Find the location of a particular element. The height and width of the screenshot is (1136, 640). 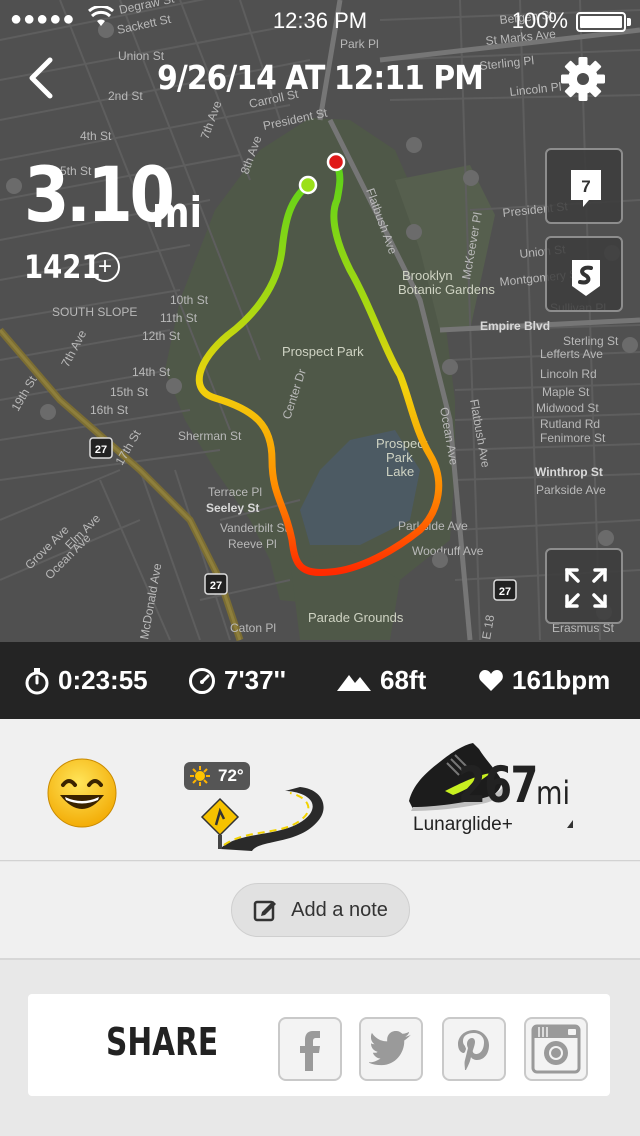

svg-text: Reeve Pl is located at coordinates (252, 544).